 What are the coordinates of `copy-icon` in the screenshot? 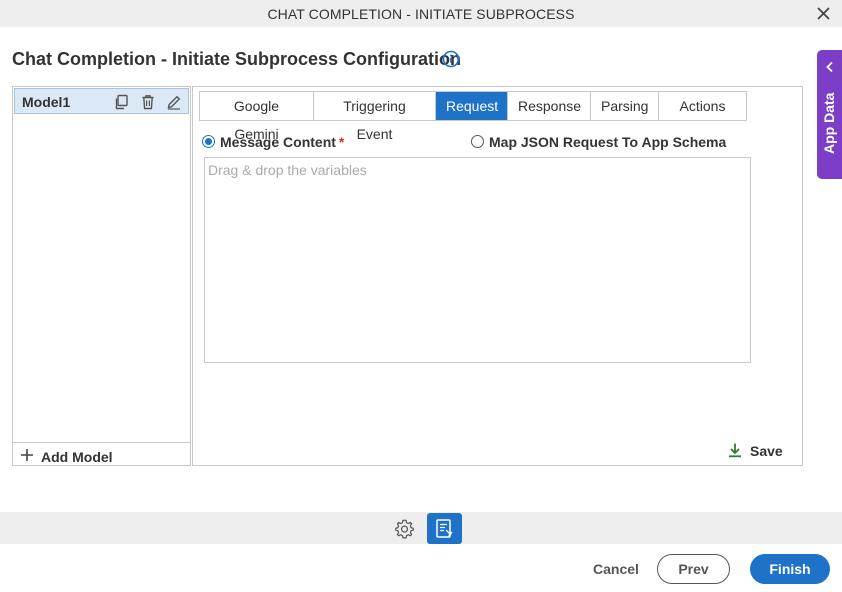 It's located at (121, 102).